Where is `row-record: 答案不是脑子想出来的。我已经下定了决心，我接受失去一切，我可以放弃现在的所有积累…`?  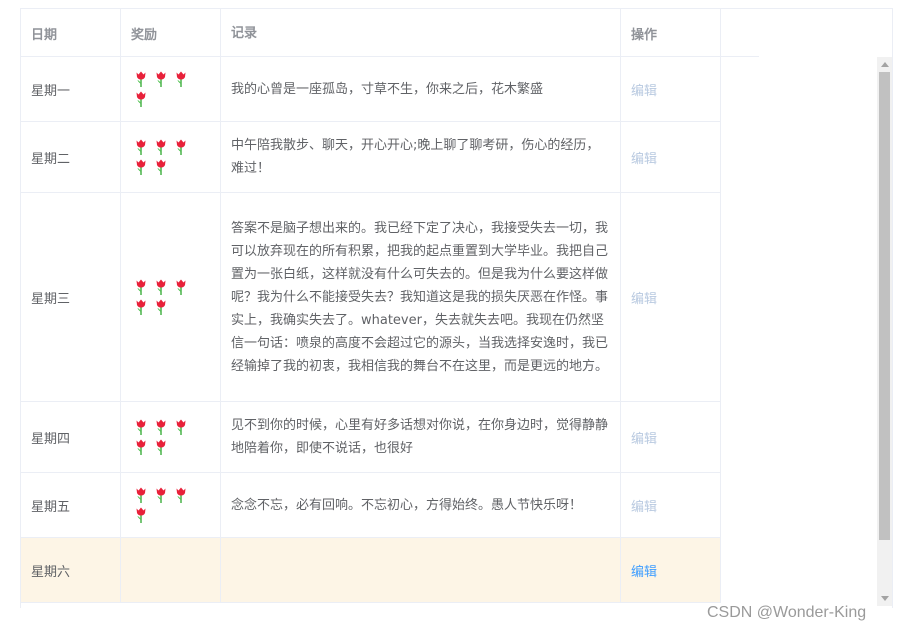
row-record: 答案不是脑子想出来的。我已经下定了决心，我接受失去一切，我可以放弃现在的所有积累… is located at coordinates (421, 297).